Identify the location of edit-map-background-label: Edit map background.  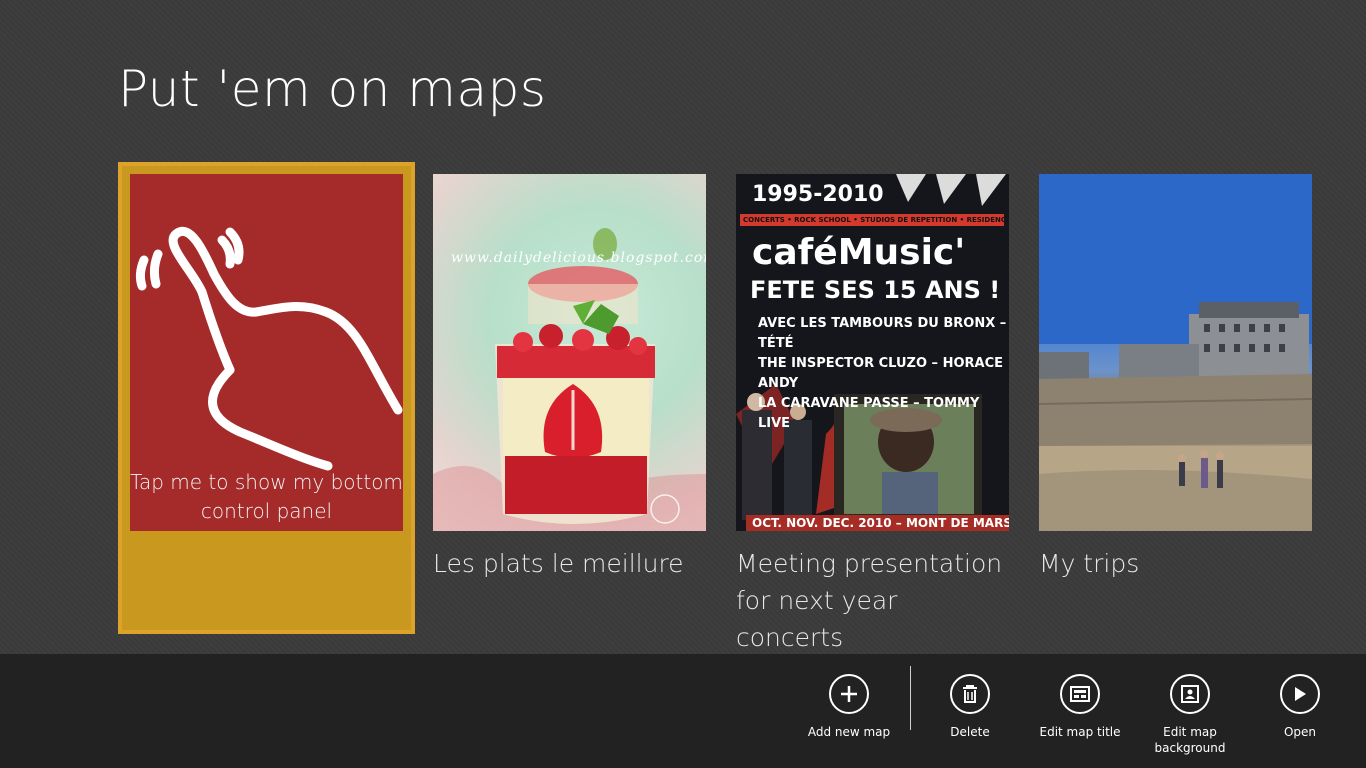
(1190, 740).